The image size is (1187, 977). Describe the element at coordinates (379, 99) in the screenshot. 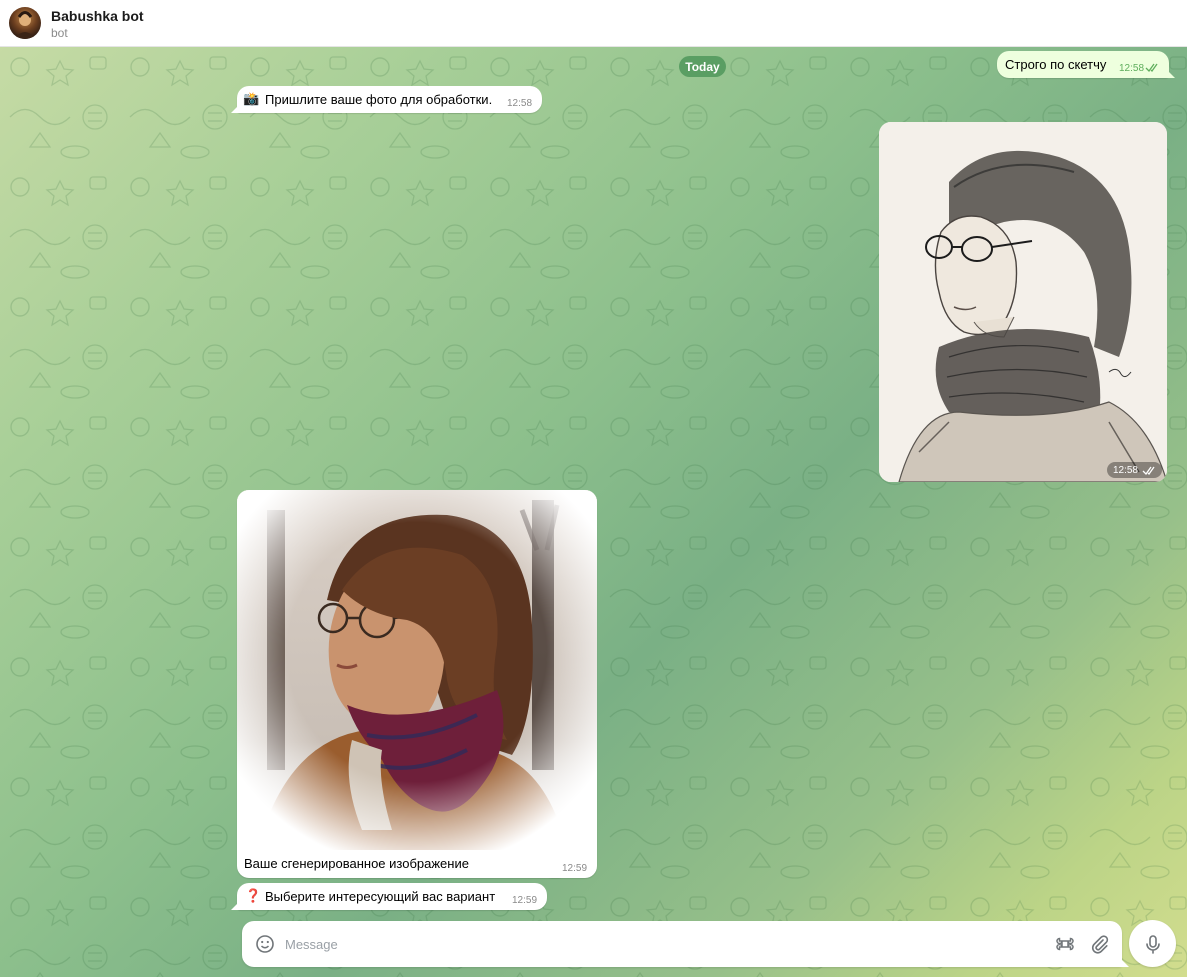

I see `message-text: Пришлите ваше фото для обработки.` at that location.